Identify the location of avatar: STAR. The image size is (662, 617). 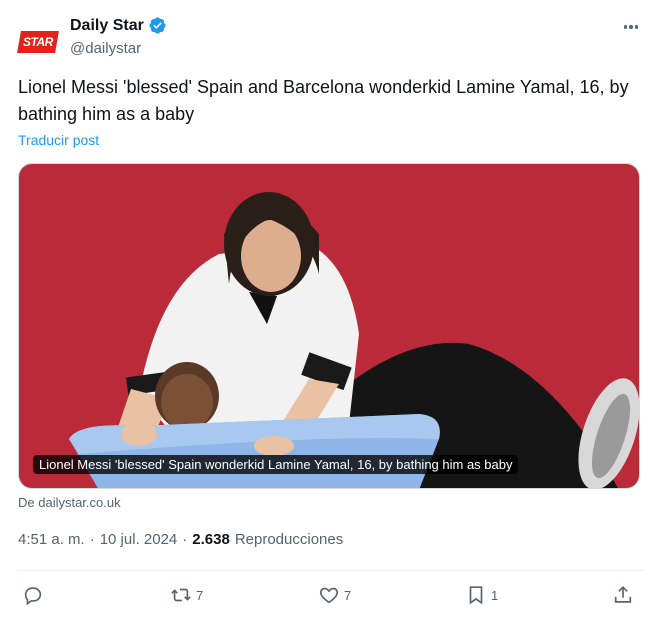
(38, 42).